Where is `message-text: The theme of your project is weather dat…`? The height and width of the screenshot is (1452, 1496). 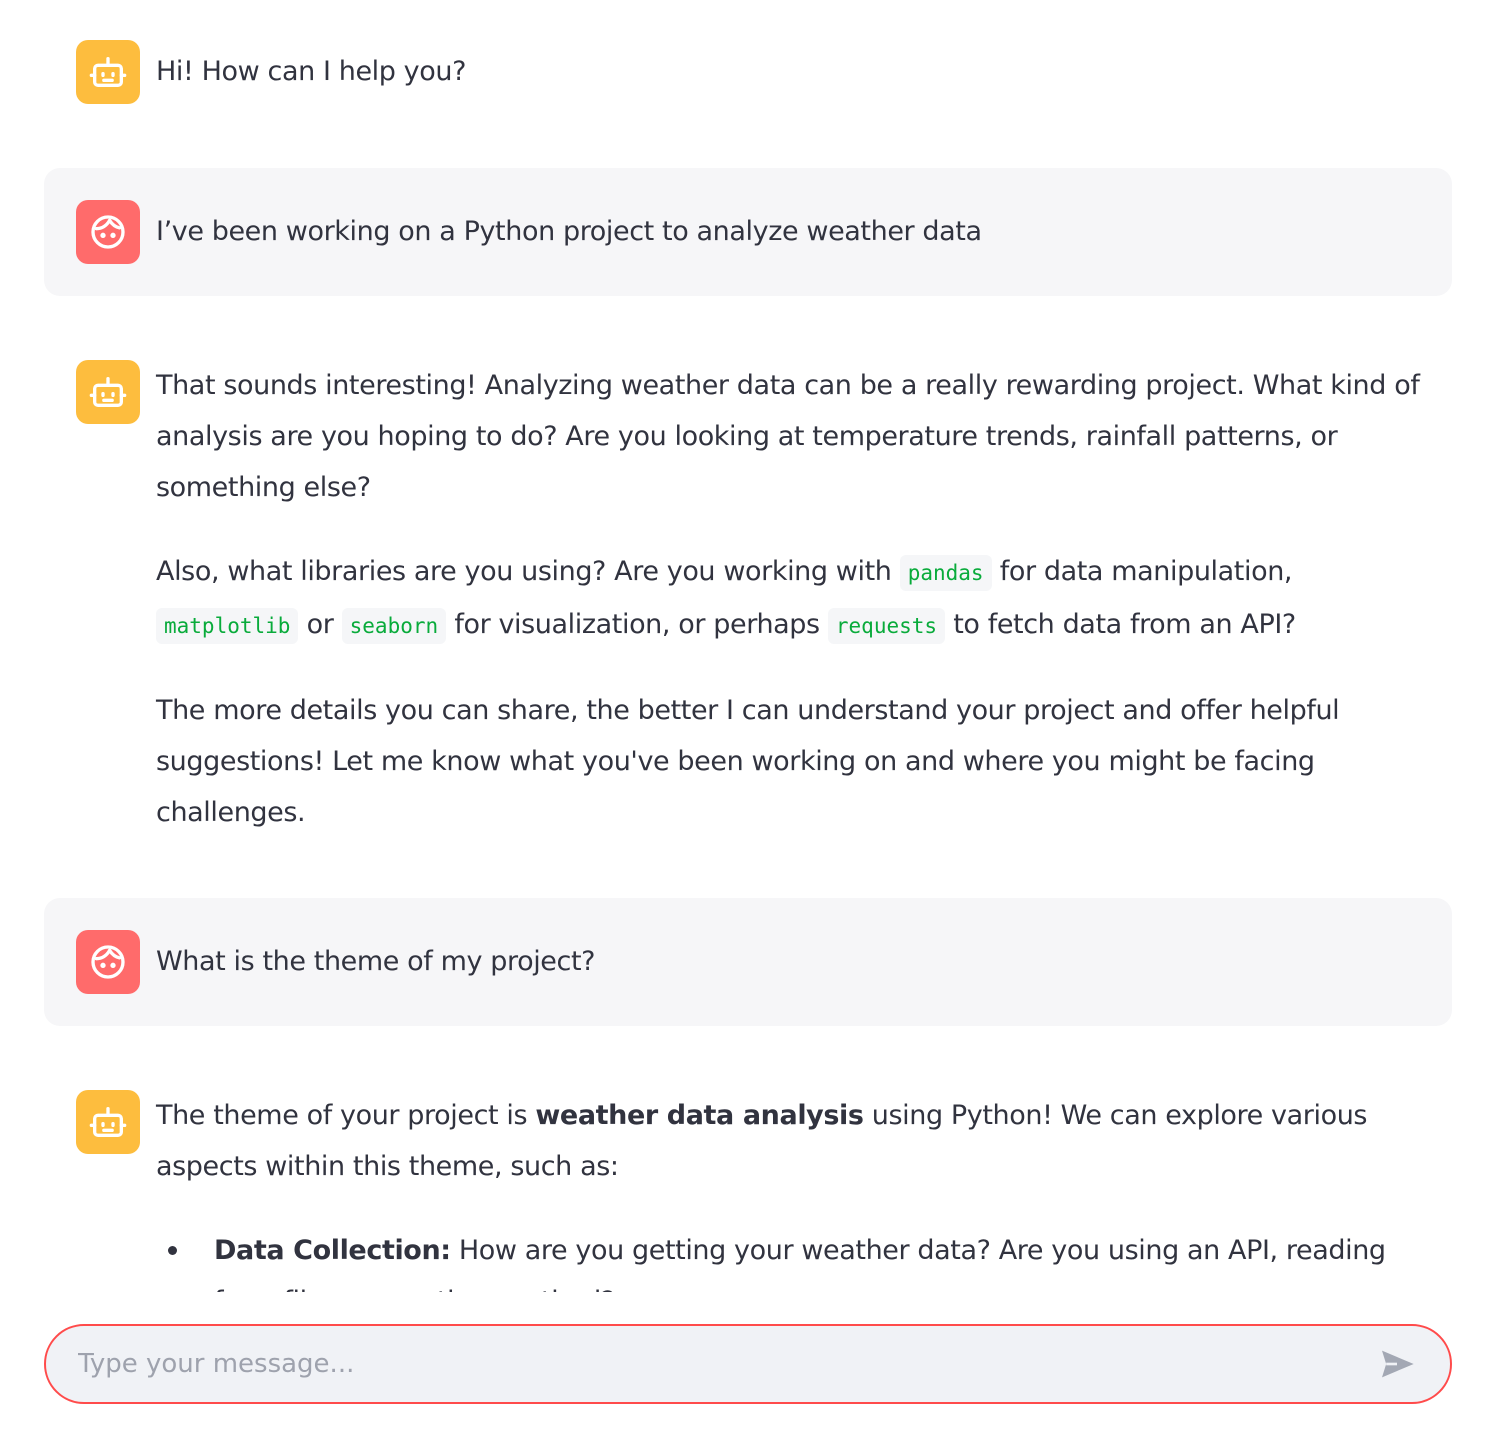 message-text: The theme of your project is weather dat… is located at coordinates (788, 1191).